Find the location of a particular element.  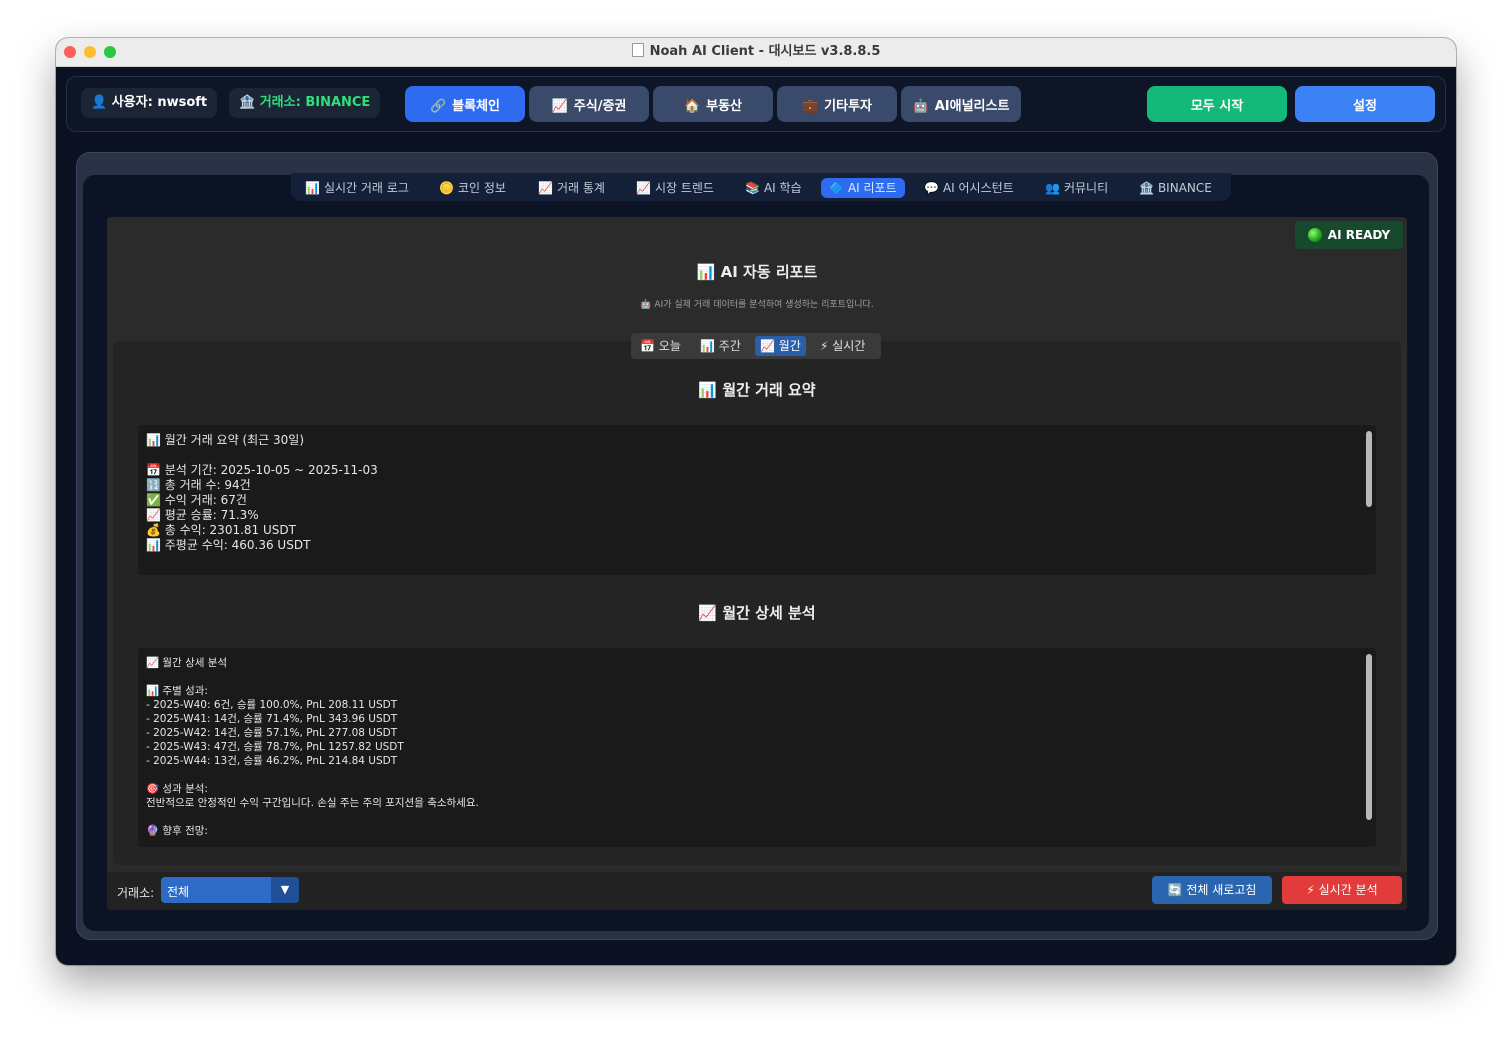

detail-line: 📊 주별 성과: is located at coordinates (177, 691).